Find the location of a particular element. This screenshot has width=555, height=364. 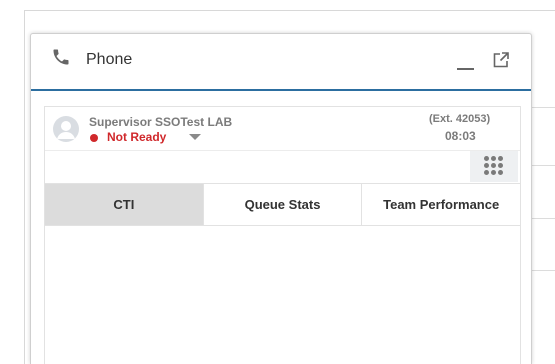

status-indicator is located at coordinates (94, 138).